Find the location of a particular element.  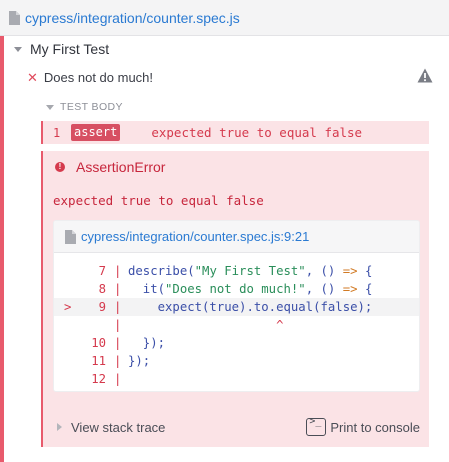

print-to-console-label: Print to console is located at coordinates (375, 427).